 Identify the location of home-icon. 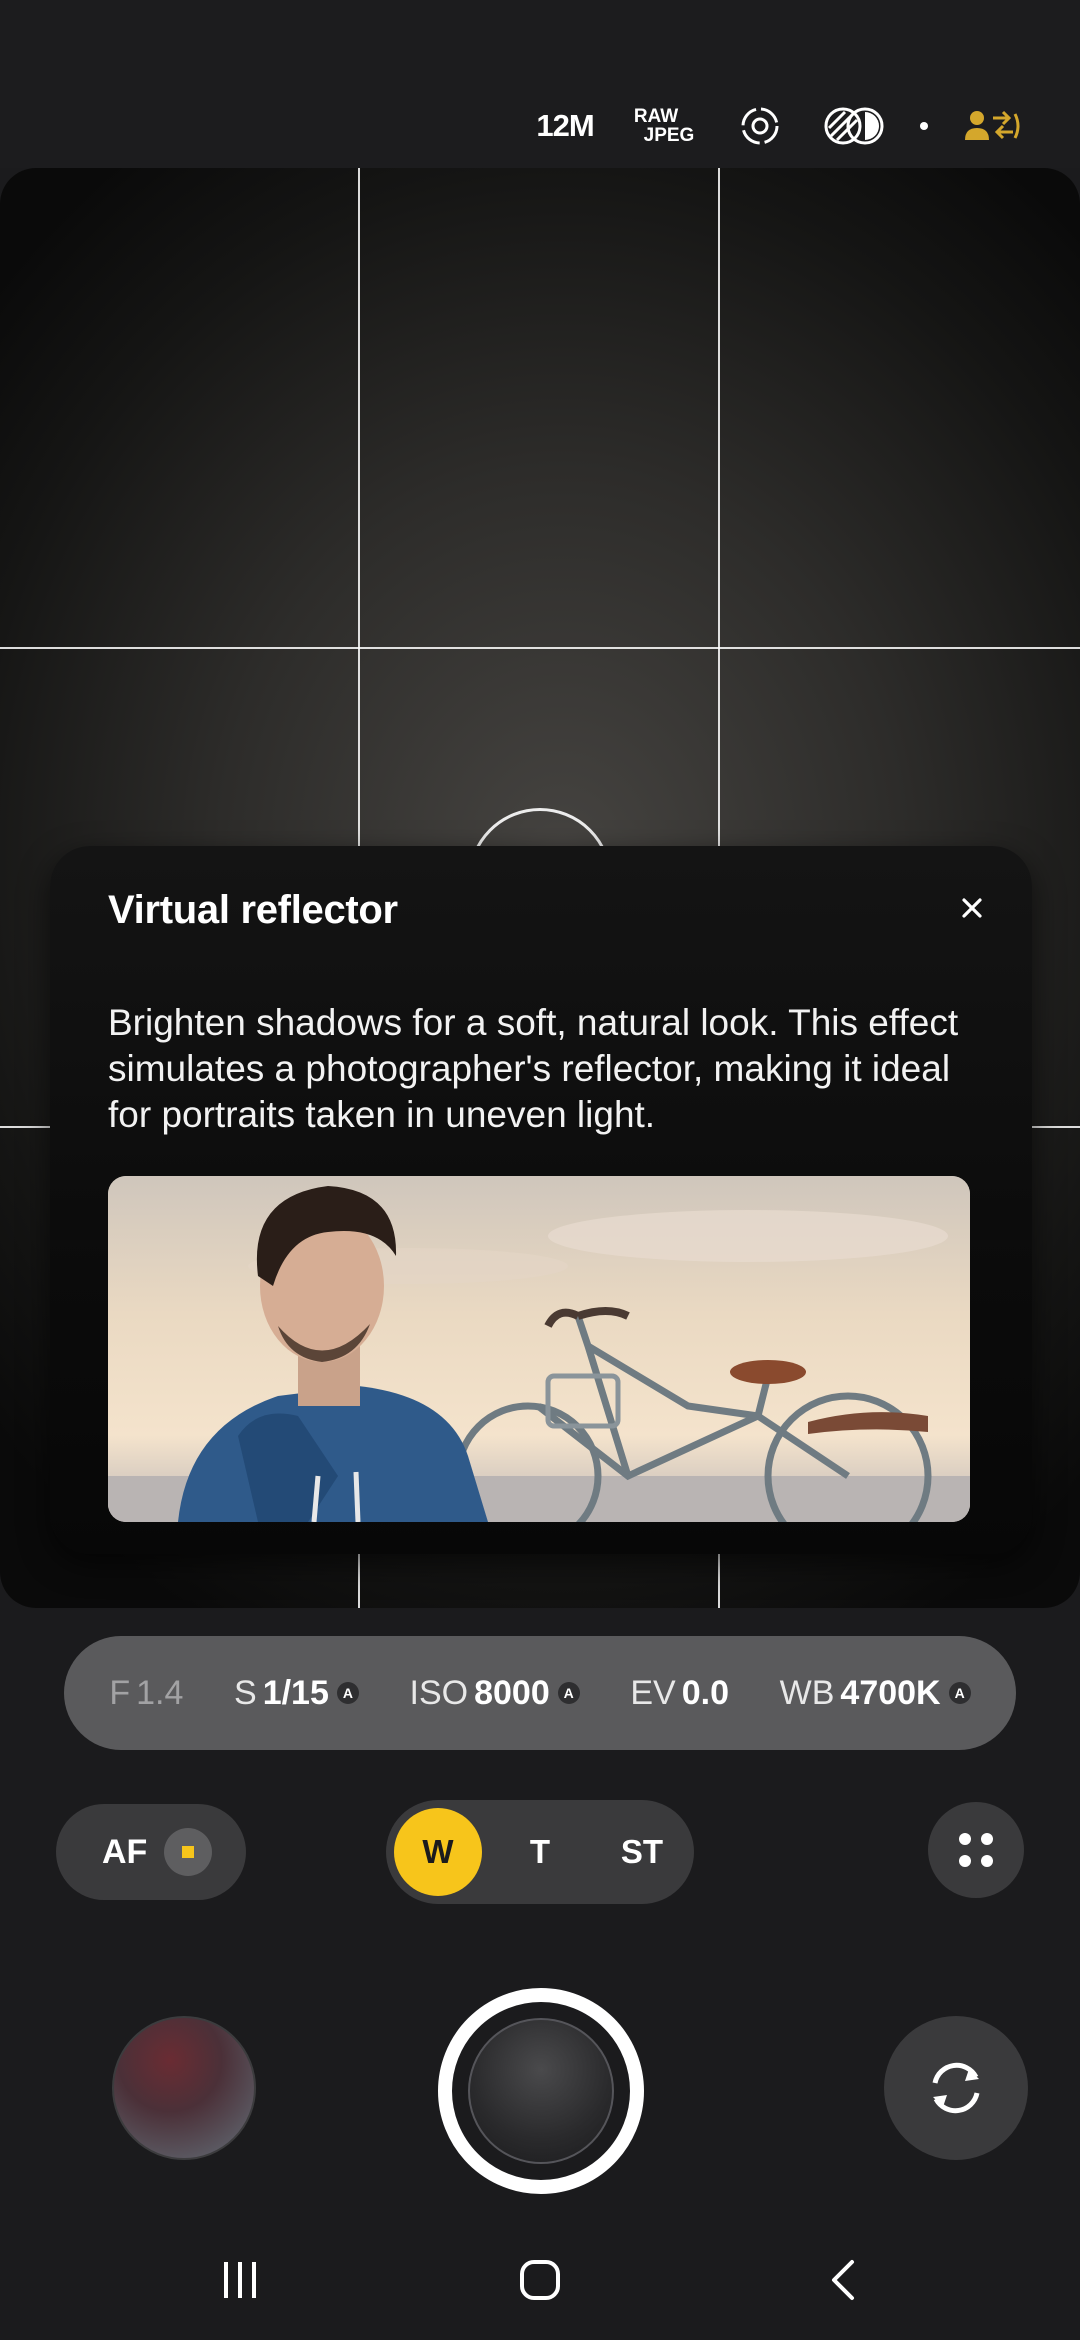
(540, 2280).